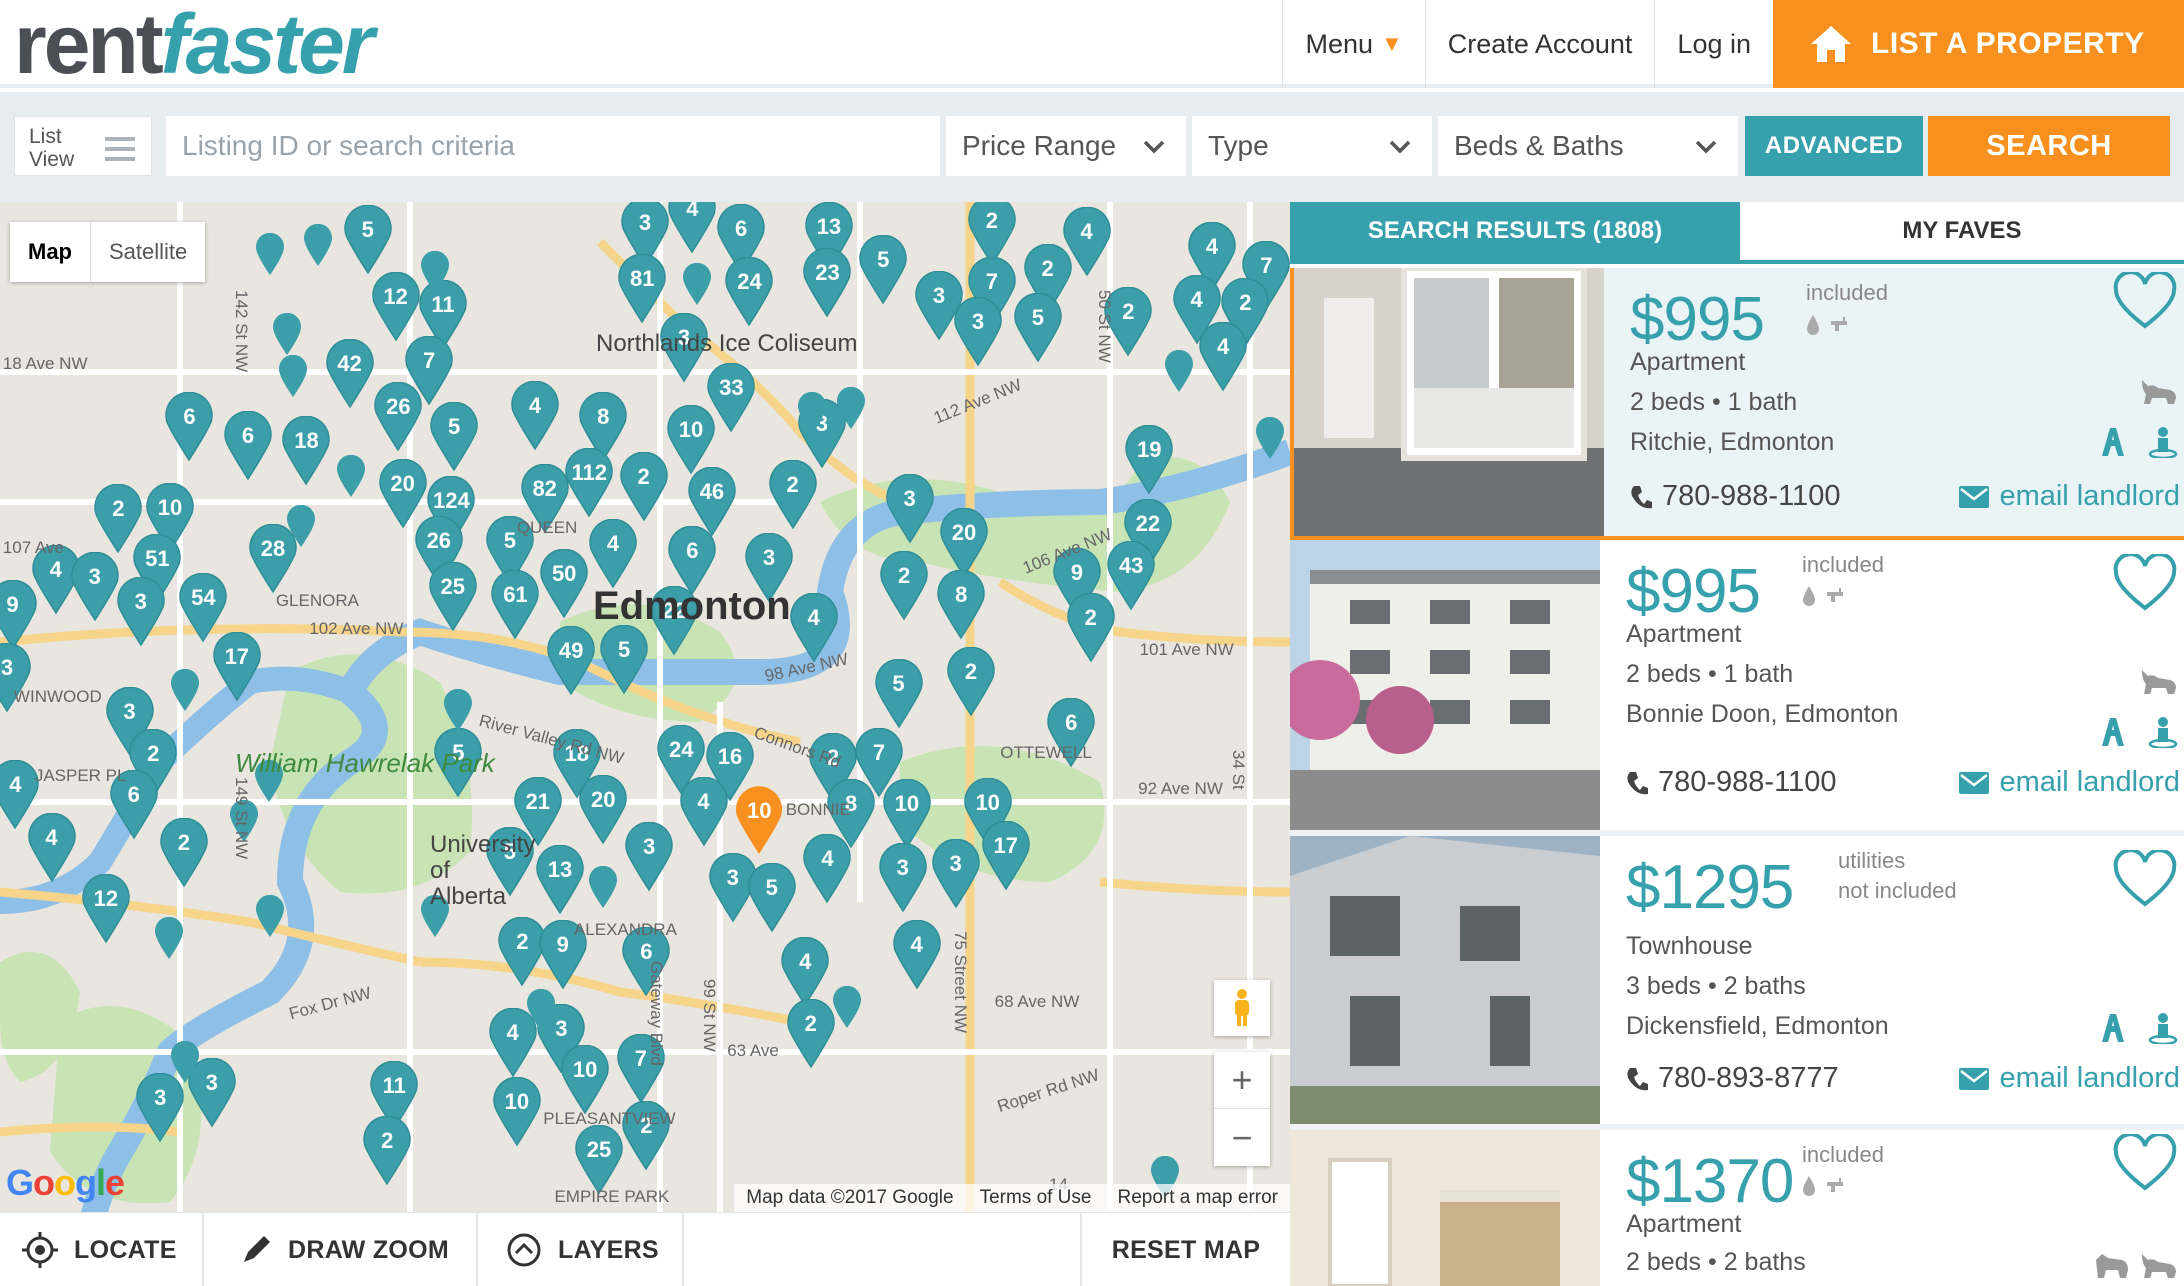 The width and height of the screenshot is (2184, 1286). Describe the element at coordinates (1197, 1198) in the screenshot. I see `report-error-link: Report a map error` at that location.